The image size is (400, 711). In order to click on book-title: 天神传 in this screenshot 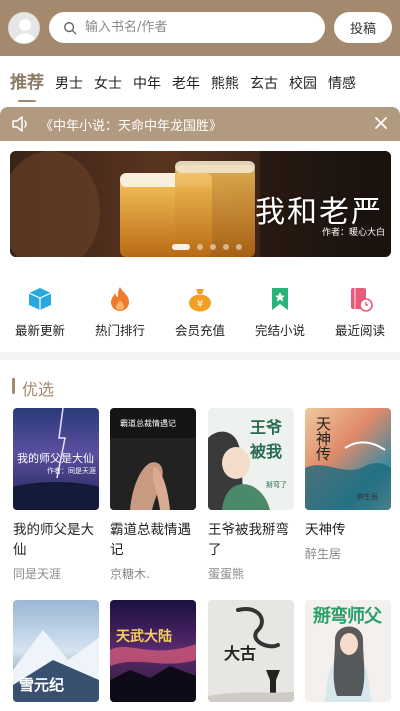, I will do `click(325, 530)`.